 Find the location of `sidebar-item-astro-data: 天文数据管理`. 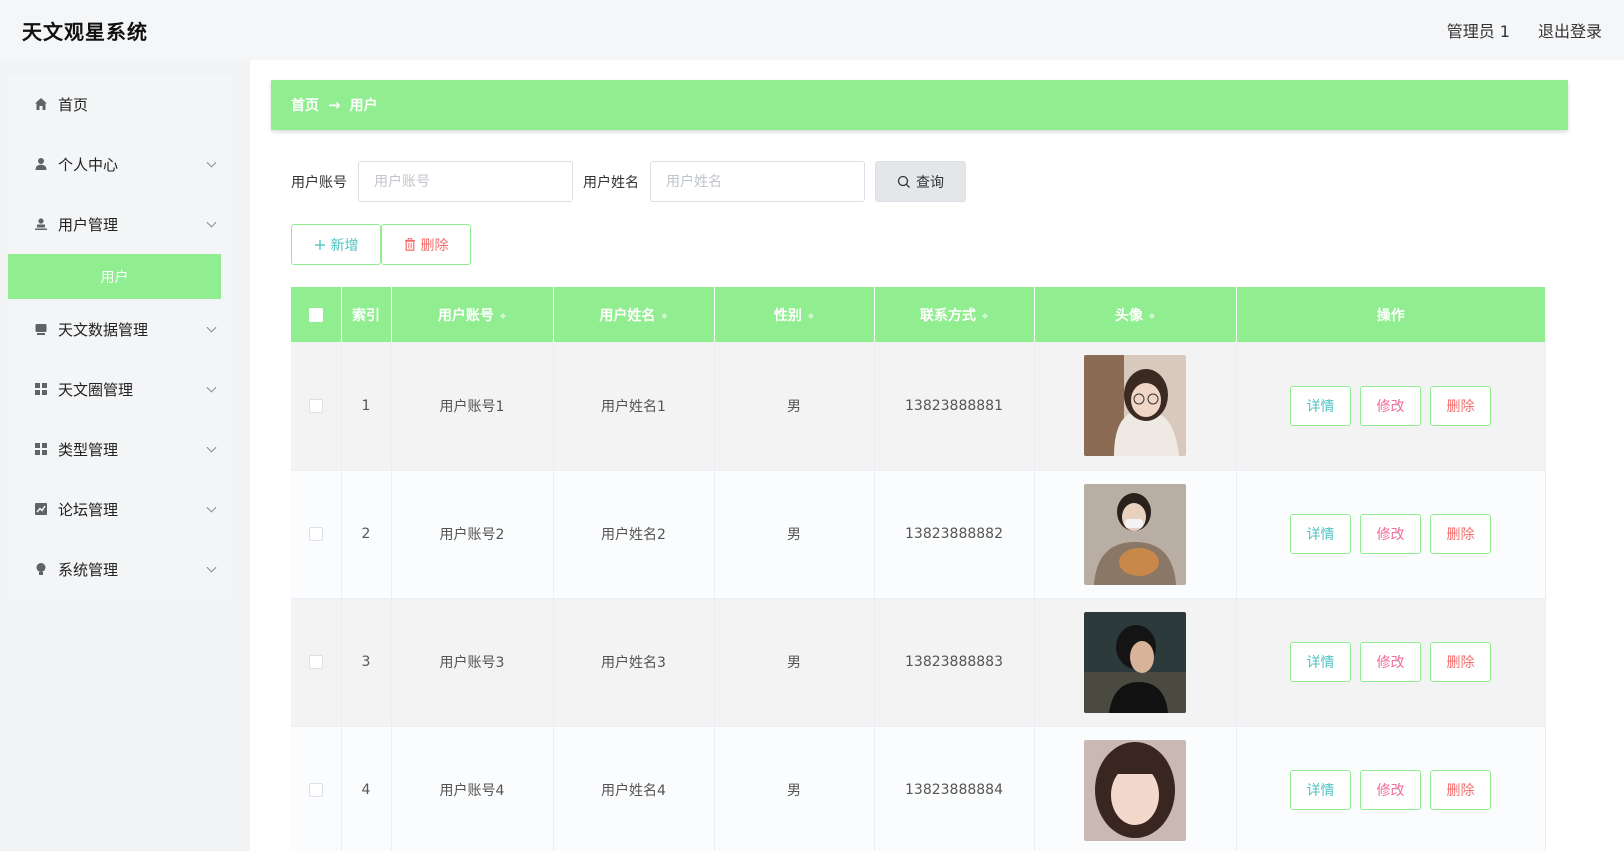

sidebar-item-astro-data: 天文数据管理 is located at coordinates (120, 329).